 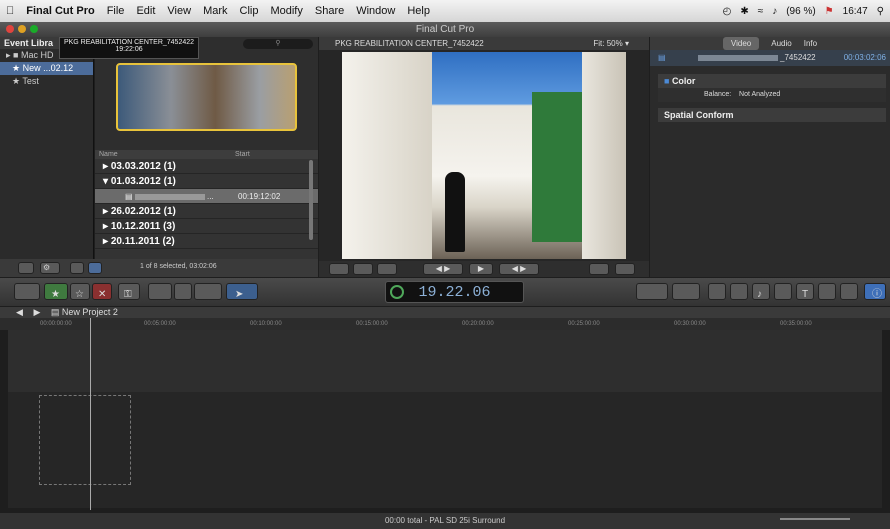 What do you see at coordinates (339, 269) in the screenshot?
I see `transform-button` at bounding box center [339, 269].